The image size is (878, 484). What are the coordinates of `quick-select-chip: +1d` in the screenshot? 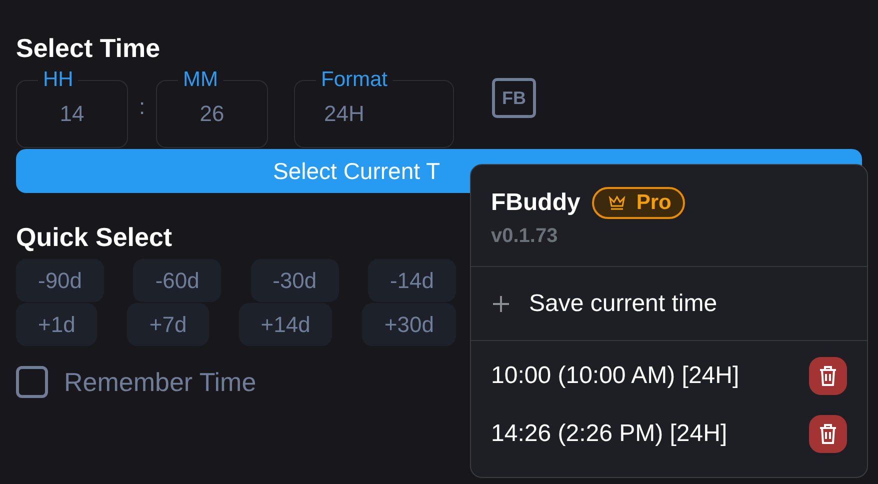 It's located at (57, 324).